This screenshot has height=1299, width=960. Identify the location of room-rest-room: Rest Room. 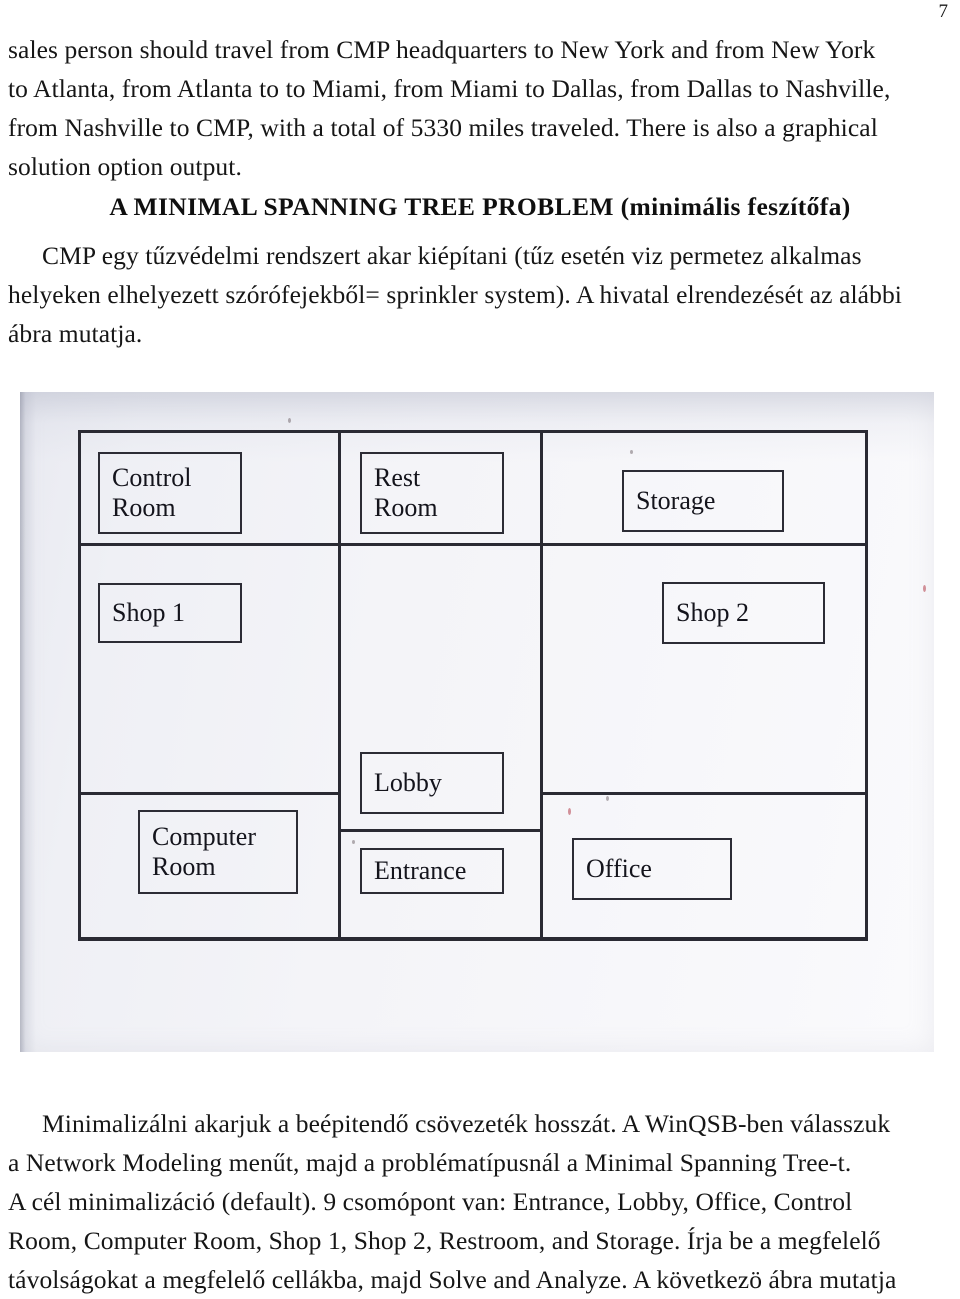
(432, 493).